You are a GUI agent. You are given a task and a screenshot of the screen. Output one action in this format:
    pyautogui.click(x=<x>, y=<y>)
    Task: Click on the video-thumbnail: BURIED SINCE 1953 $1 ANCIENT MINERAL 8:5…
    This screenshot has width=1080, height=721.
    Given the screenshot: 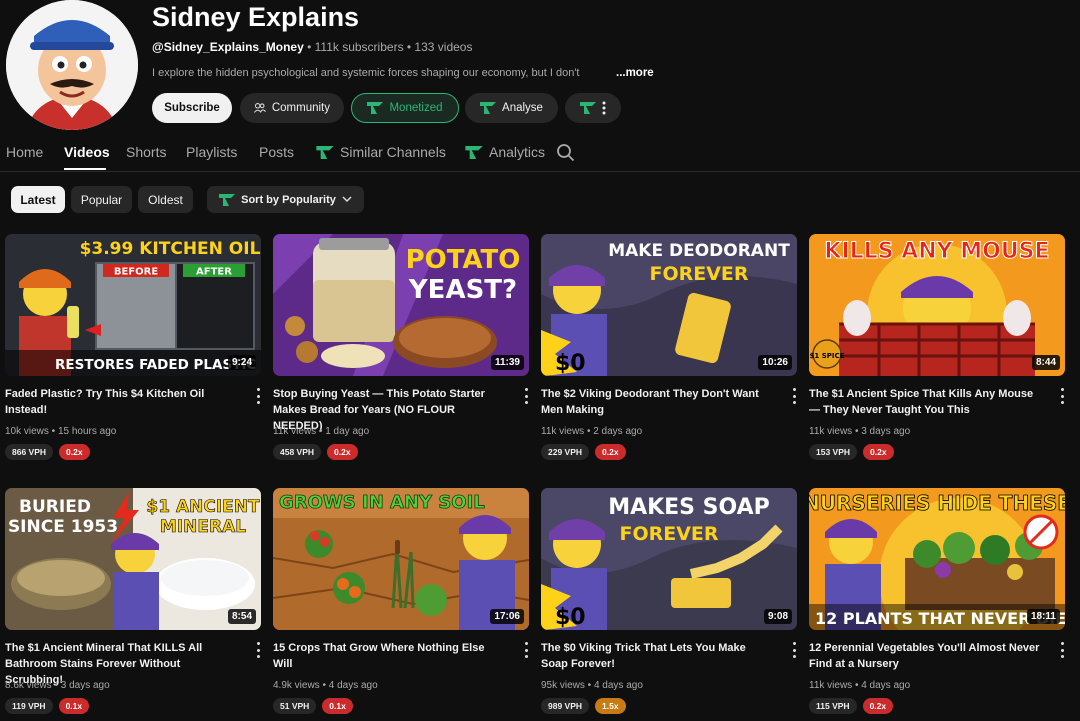 What is the action you would take?
    pyautogui.click(x=133, y=559)
    